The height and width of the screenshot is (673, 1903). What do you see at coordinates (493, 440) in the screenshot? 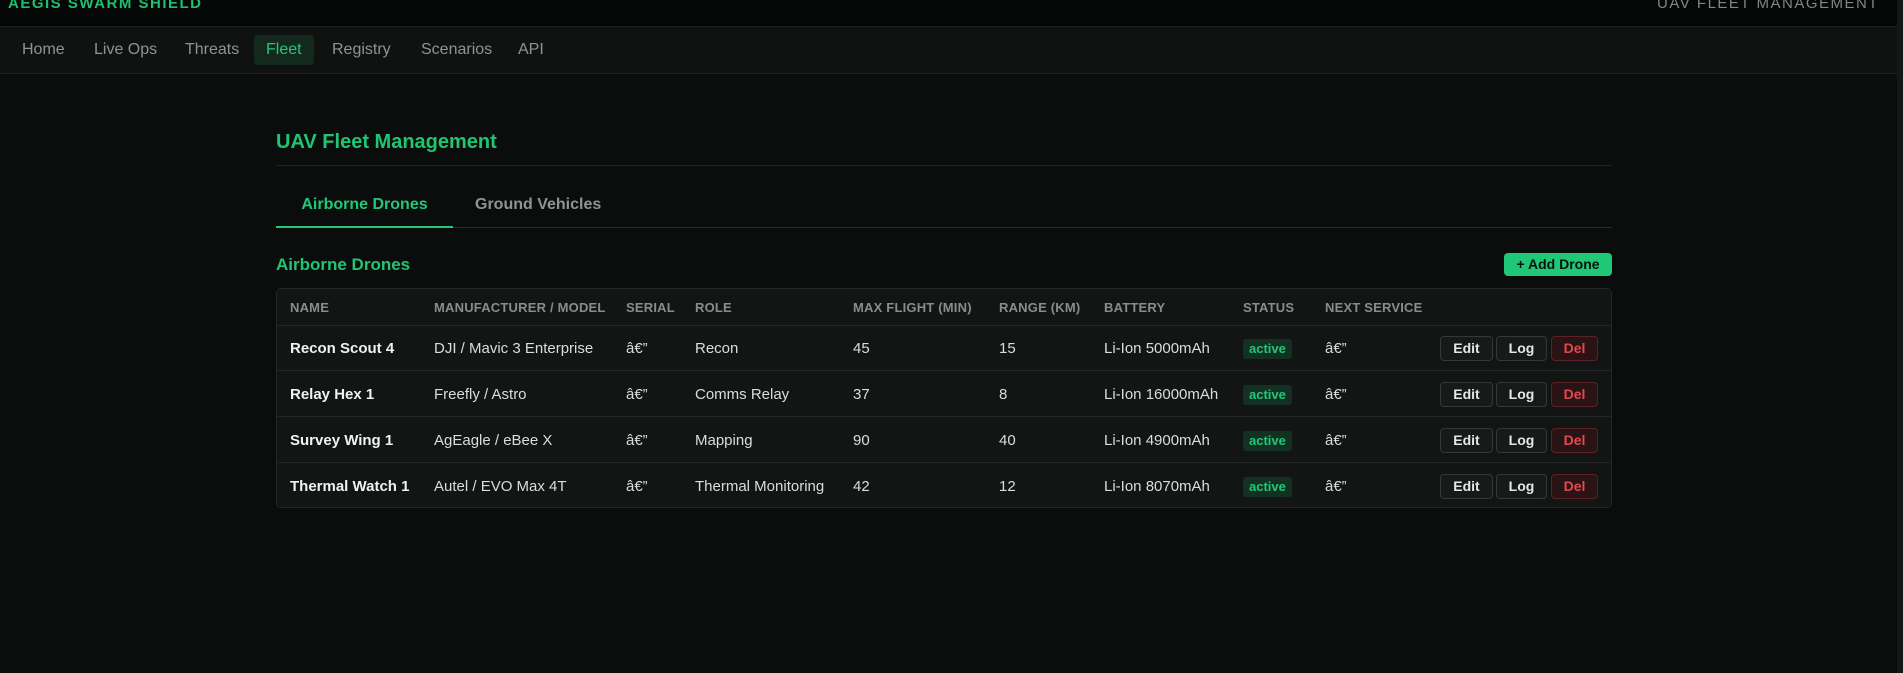
I see `cell-model: AgEagle / eBee X` at bounding box center [493, 440].